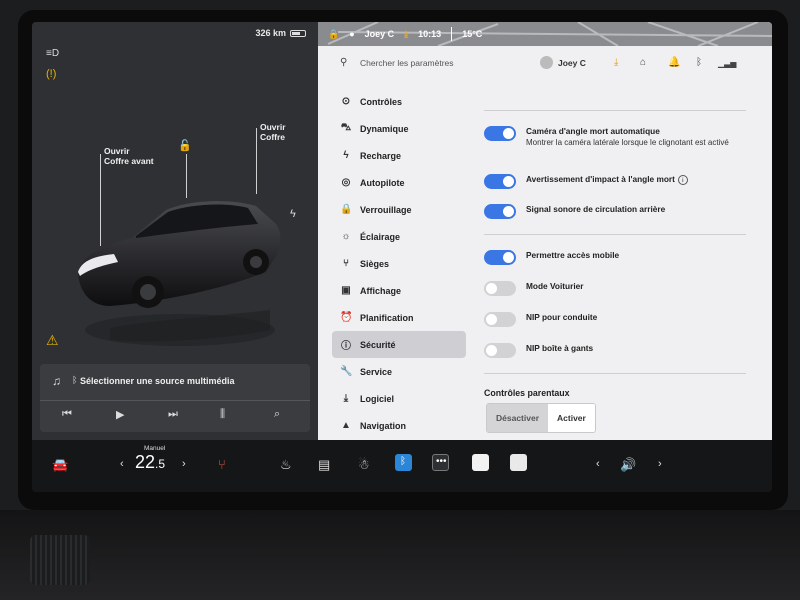 This screenshot has height=600, width=800. Describe the element at coordinates (75, 380) in the screenshot. I see `bluetooth-small-icon: ᛒ` at that location.